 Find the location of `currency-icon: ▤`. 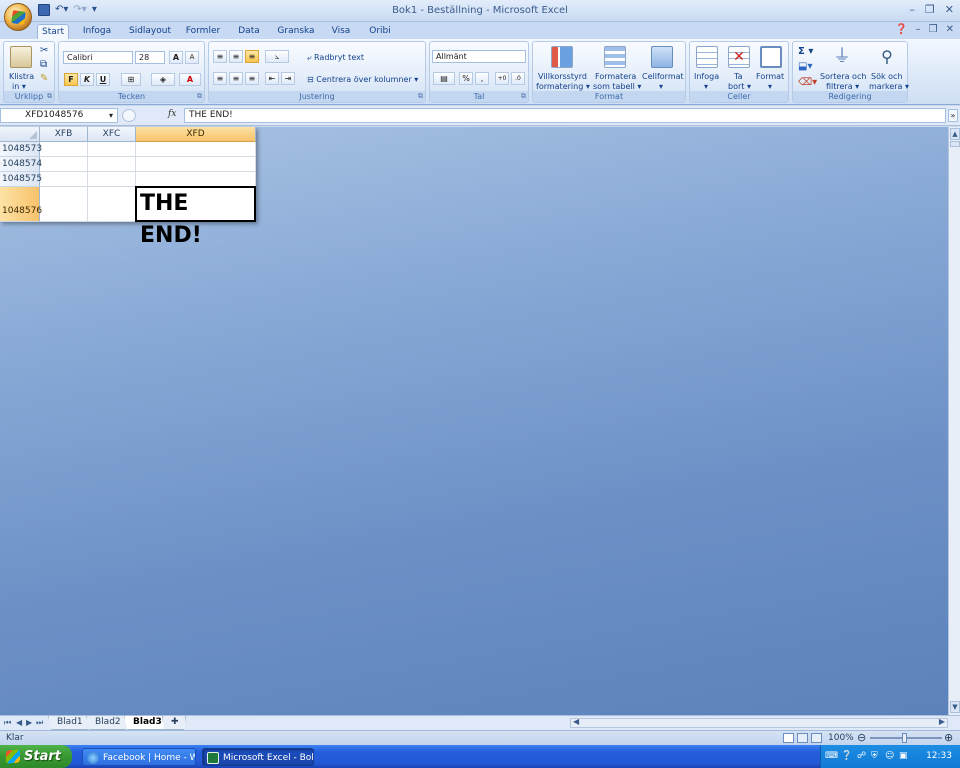

currency-icon: ▤ is located at coordinates (444, 78).